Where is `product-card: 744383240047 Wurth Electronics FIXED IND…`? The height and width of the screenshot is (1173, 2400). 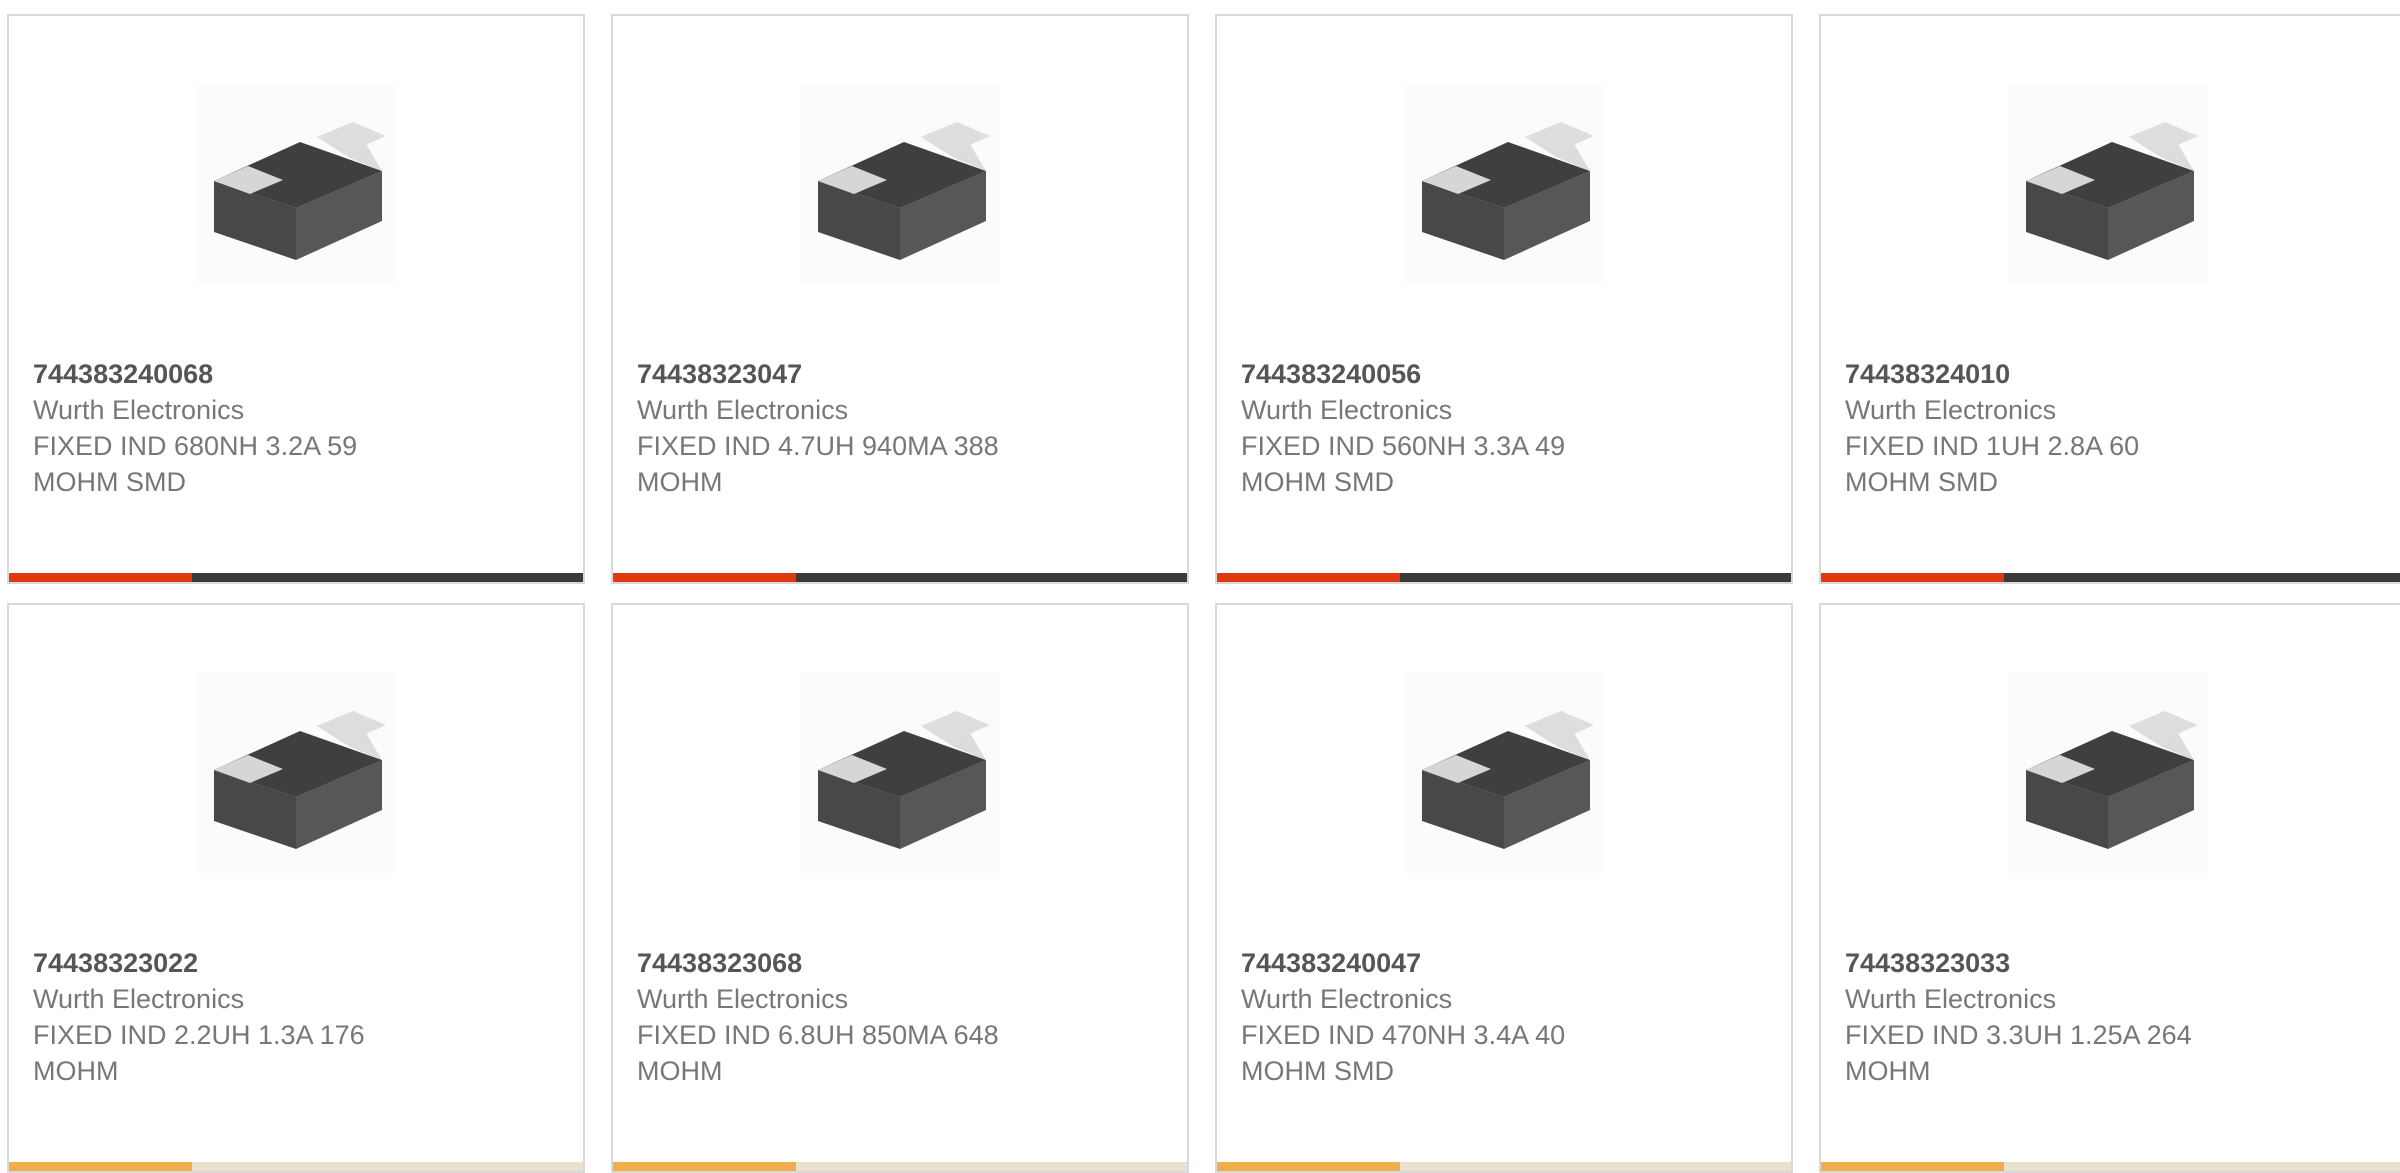
product-card: 744383240047 Wurth Electronics FIXED IND… is located at coordinates (1504, 888).